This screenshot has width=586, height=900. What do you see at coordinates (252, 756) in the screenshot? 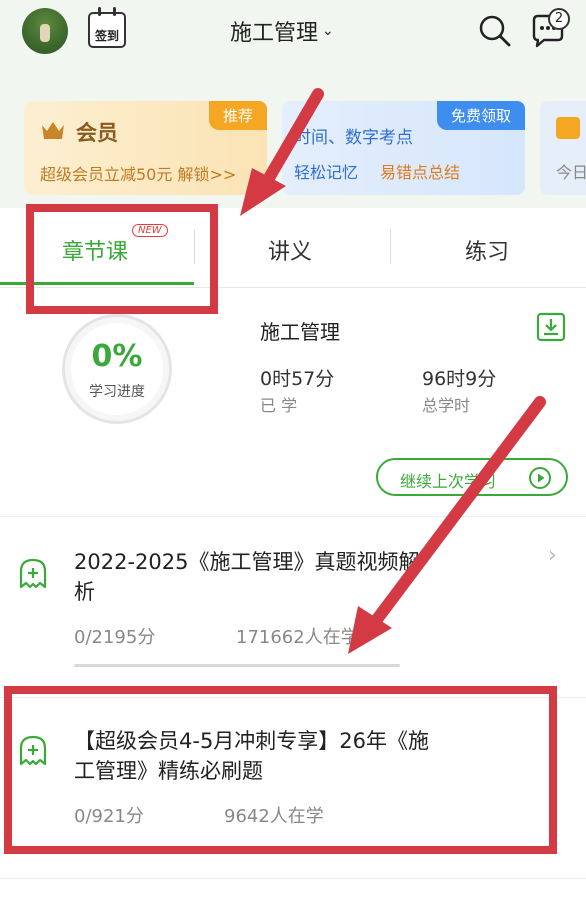
I see `item-title: 【超级会员4-5月冲刺专享】26年《施工管理》精练必刷题` at bounding box center [252, 756].